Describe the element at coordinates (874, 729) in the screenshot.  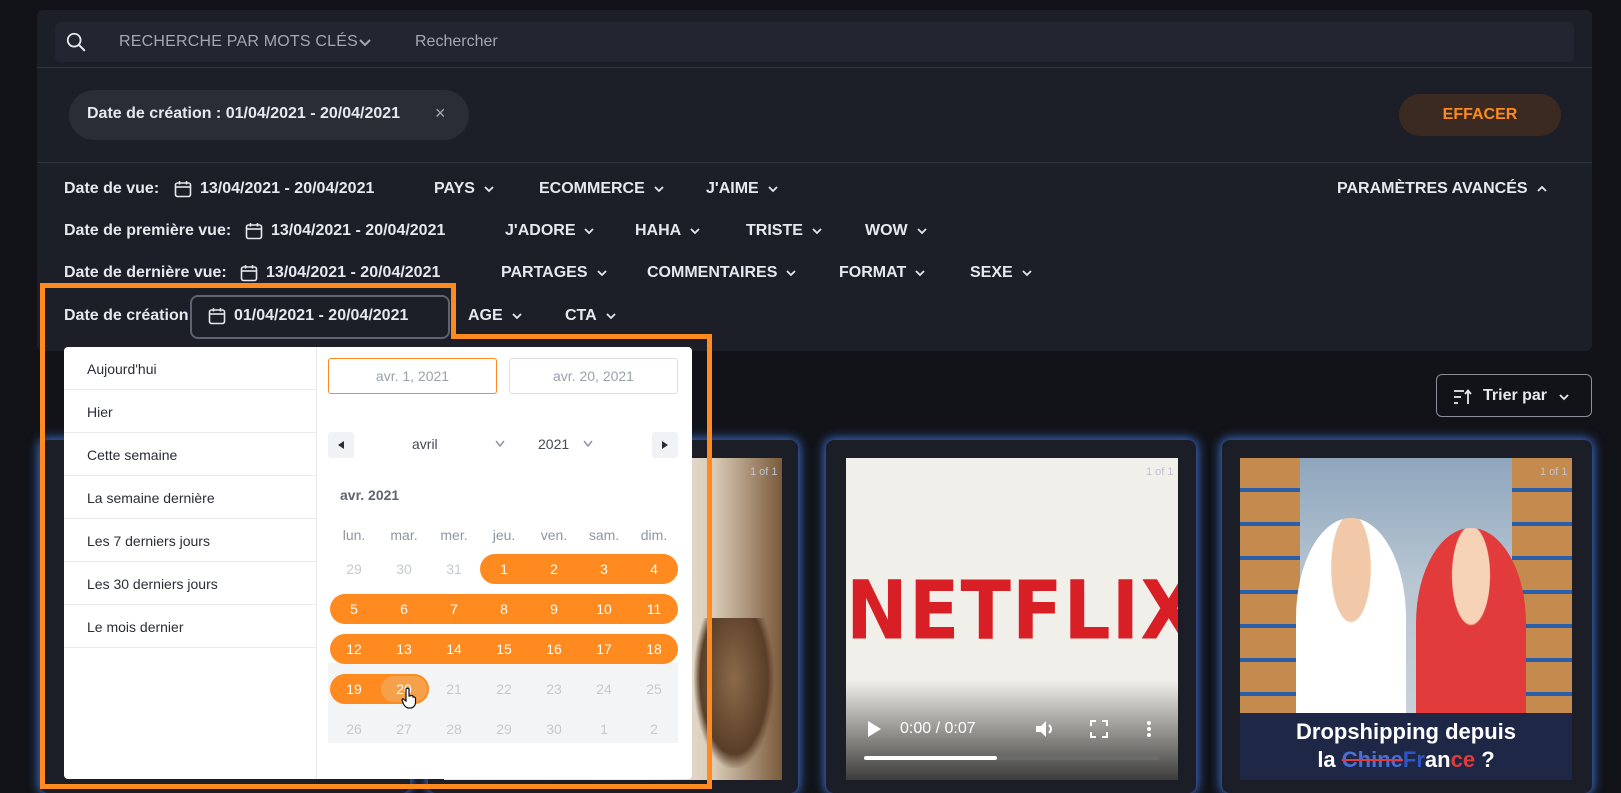
I see `play-icon` at that location.